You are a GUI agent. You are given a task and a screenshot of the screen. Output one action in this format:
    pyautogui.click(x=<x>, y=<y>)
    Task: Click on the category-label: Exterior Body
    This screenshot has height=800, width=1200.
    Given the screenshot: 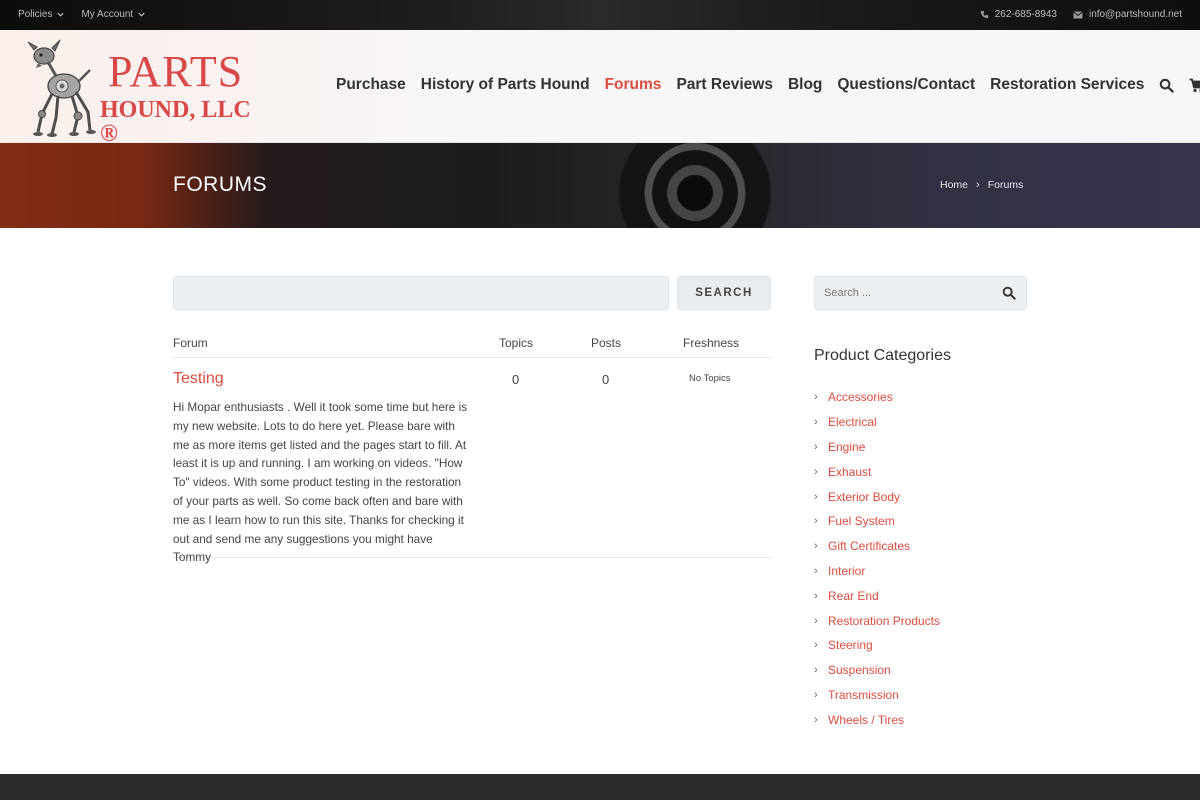 What is the action you would take?
    pyautogui.click(x=864, y=496)
    